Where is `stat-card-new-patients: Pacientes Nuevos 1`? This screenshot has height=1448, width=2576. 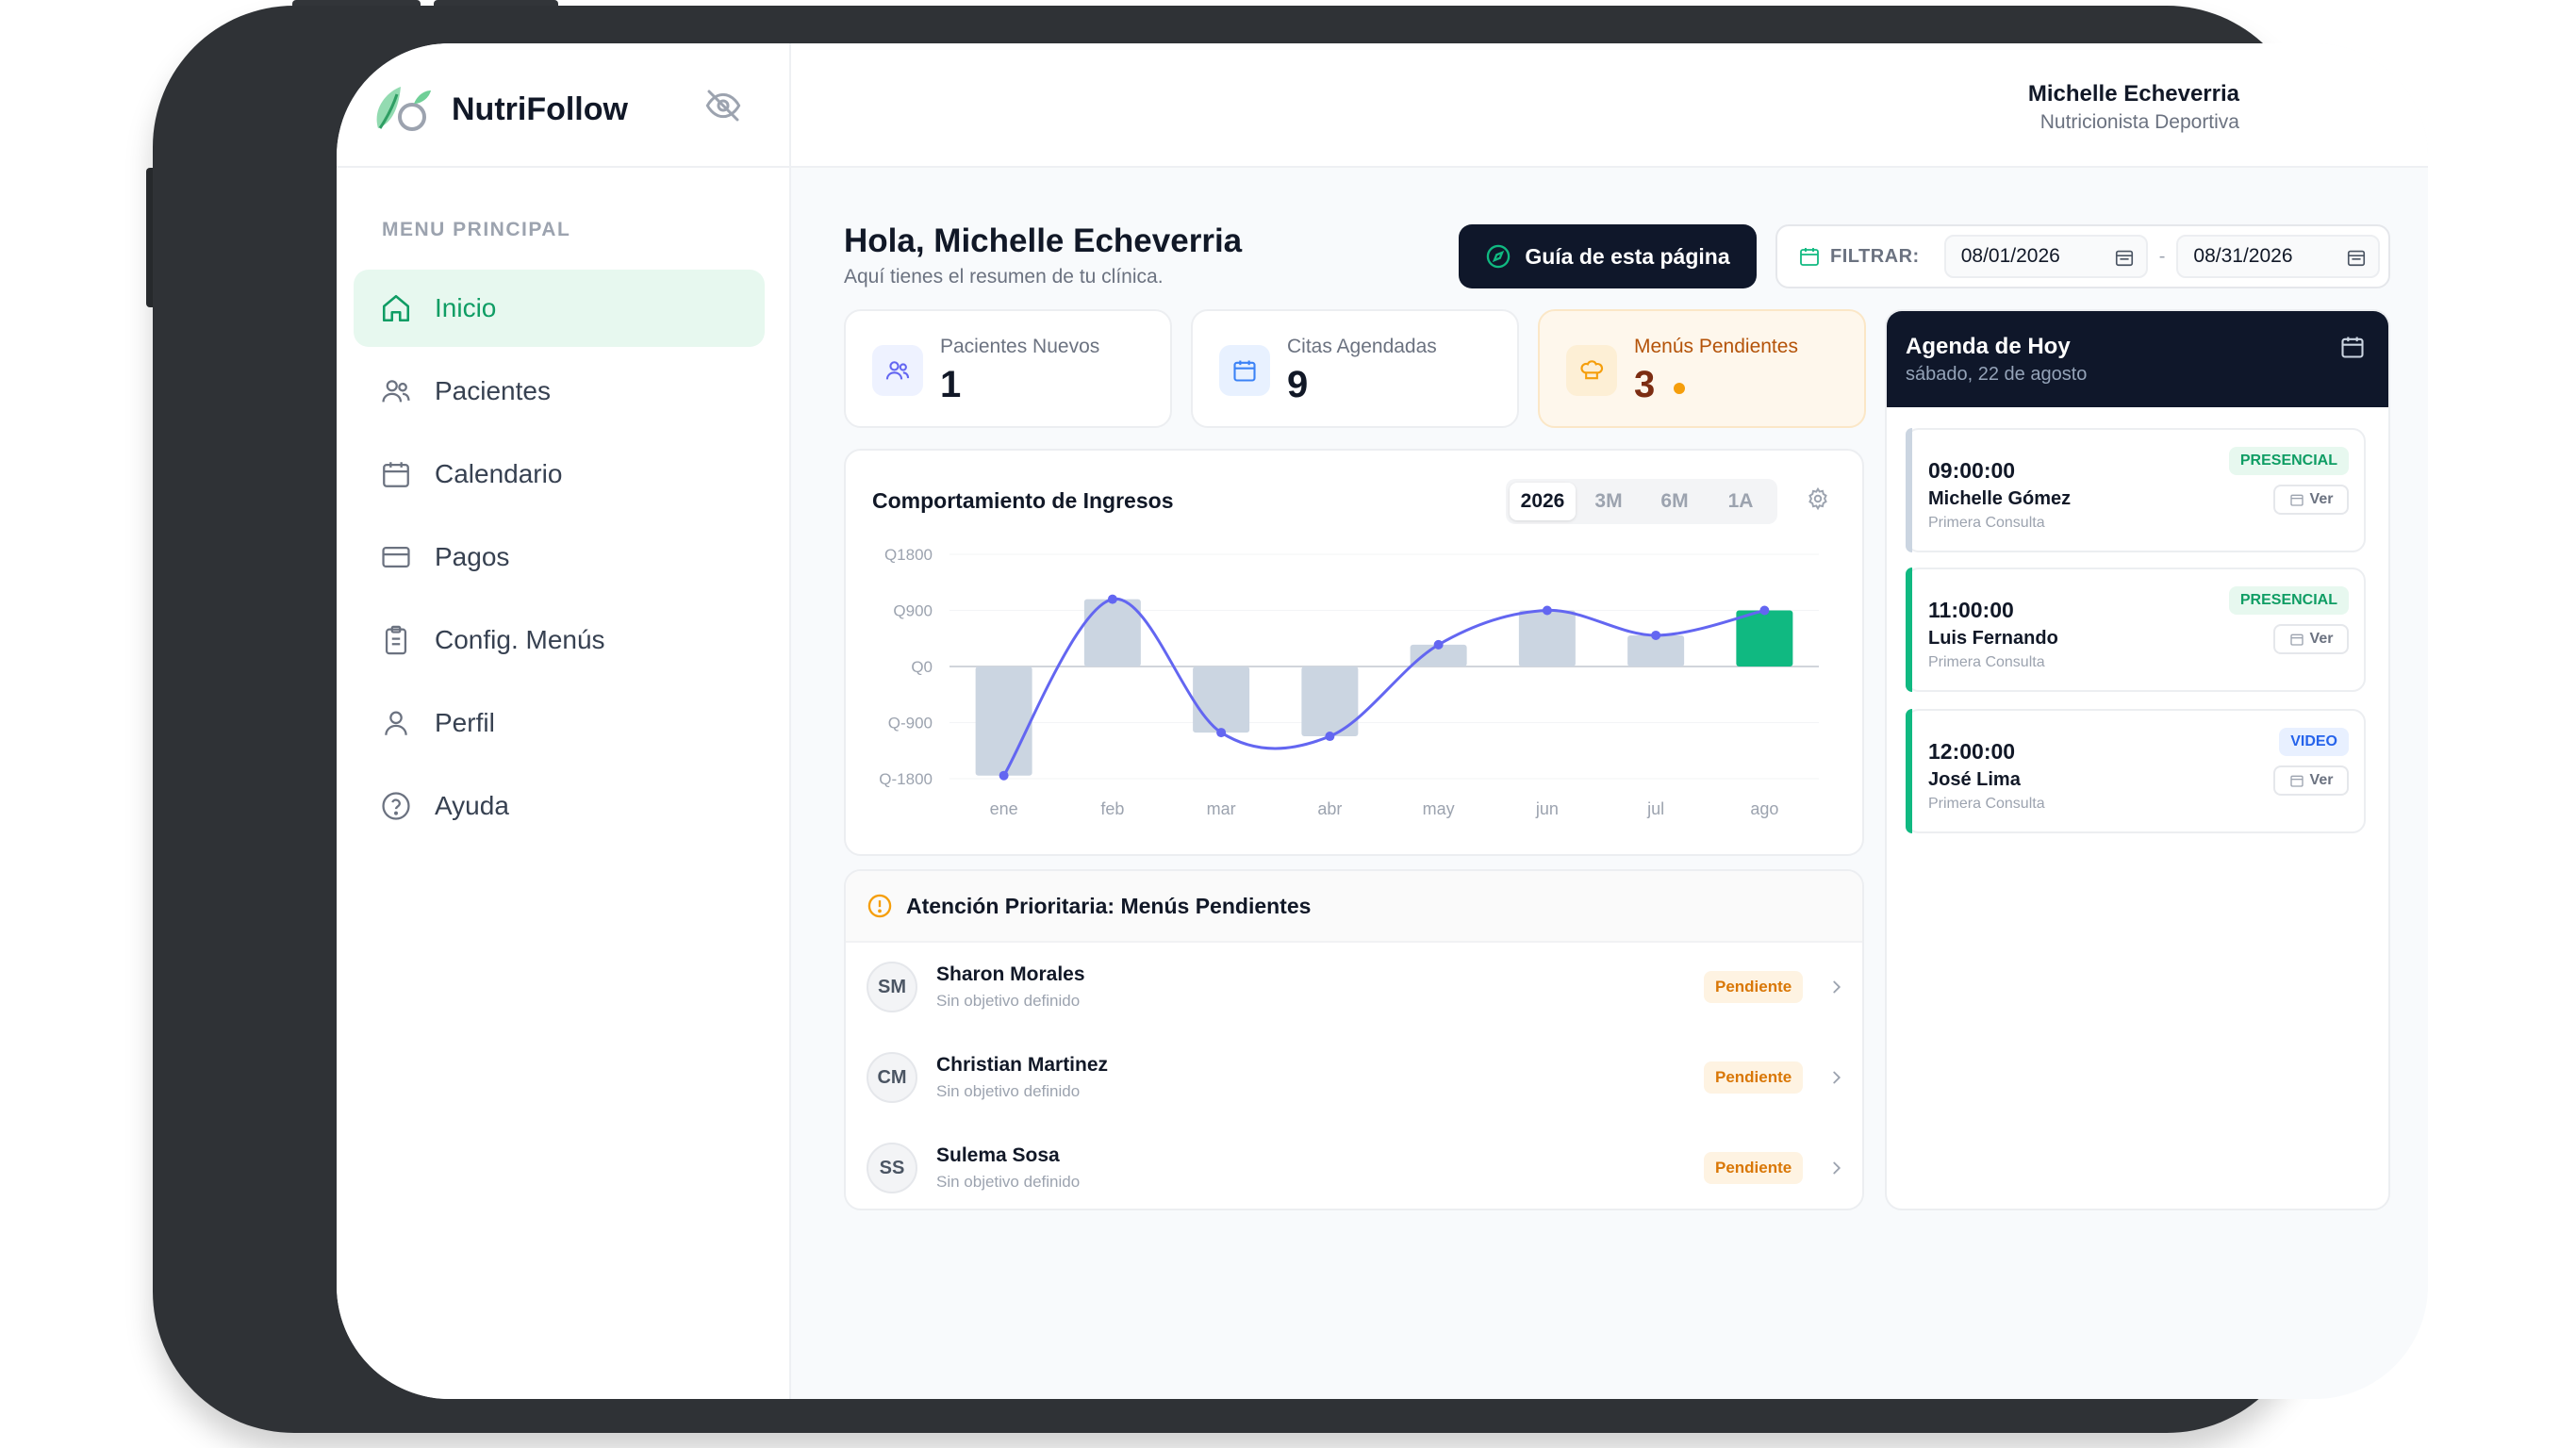 stat-card-new-patients: Pacientes Nuevos 1 is located at coordinates (1008, 368).